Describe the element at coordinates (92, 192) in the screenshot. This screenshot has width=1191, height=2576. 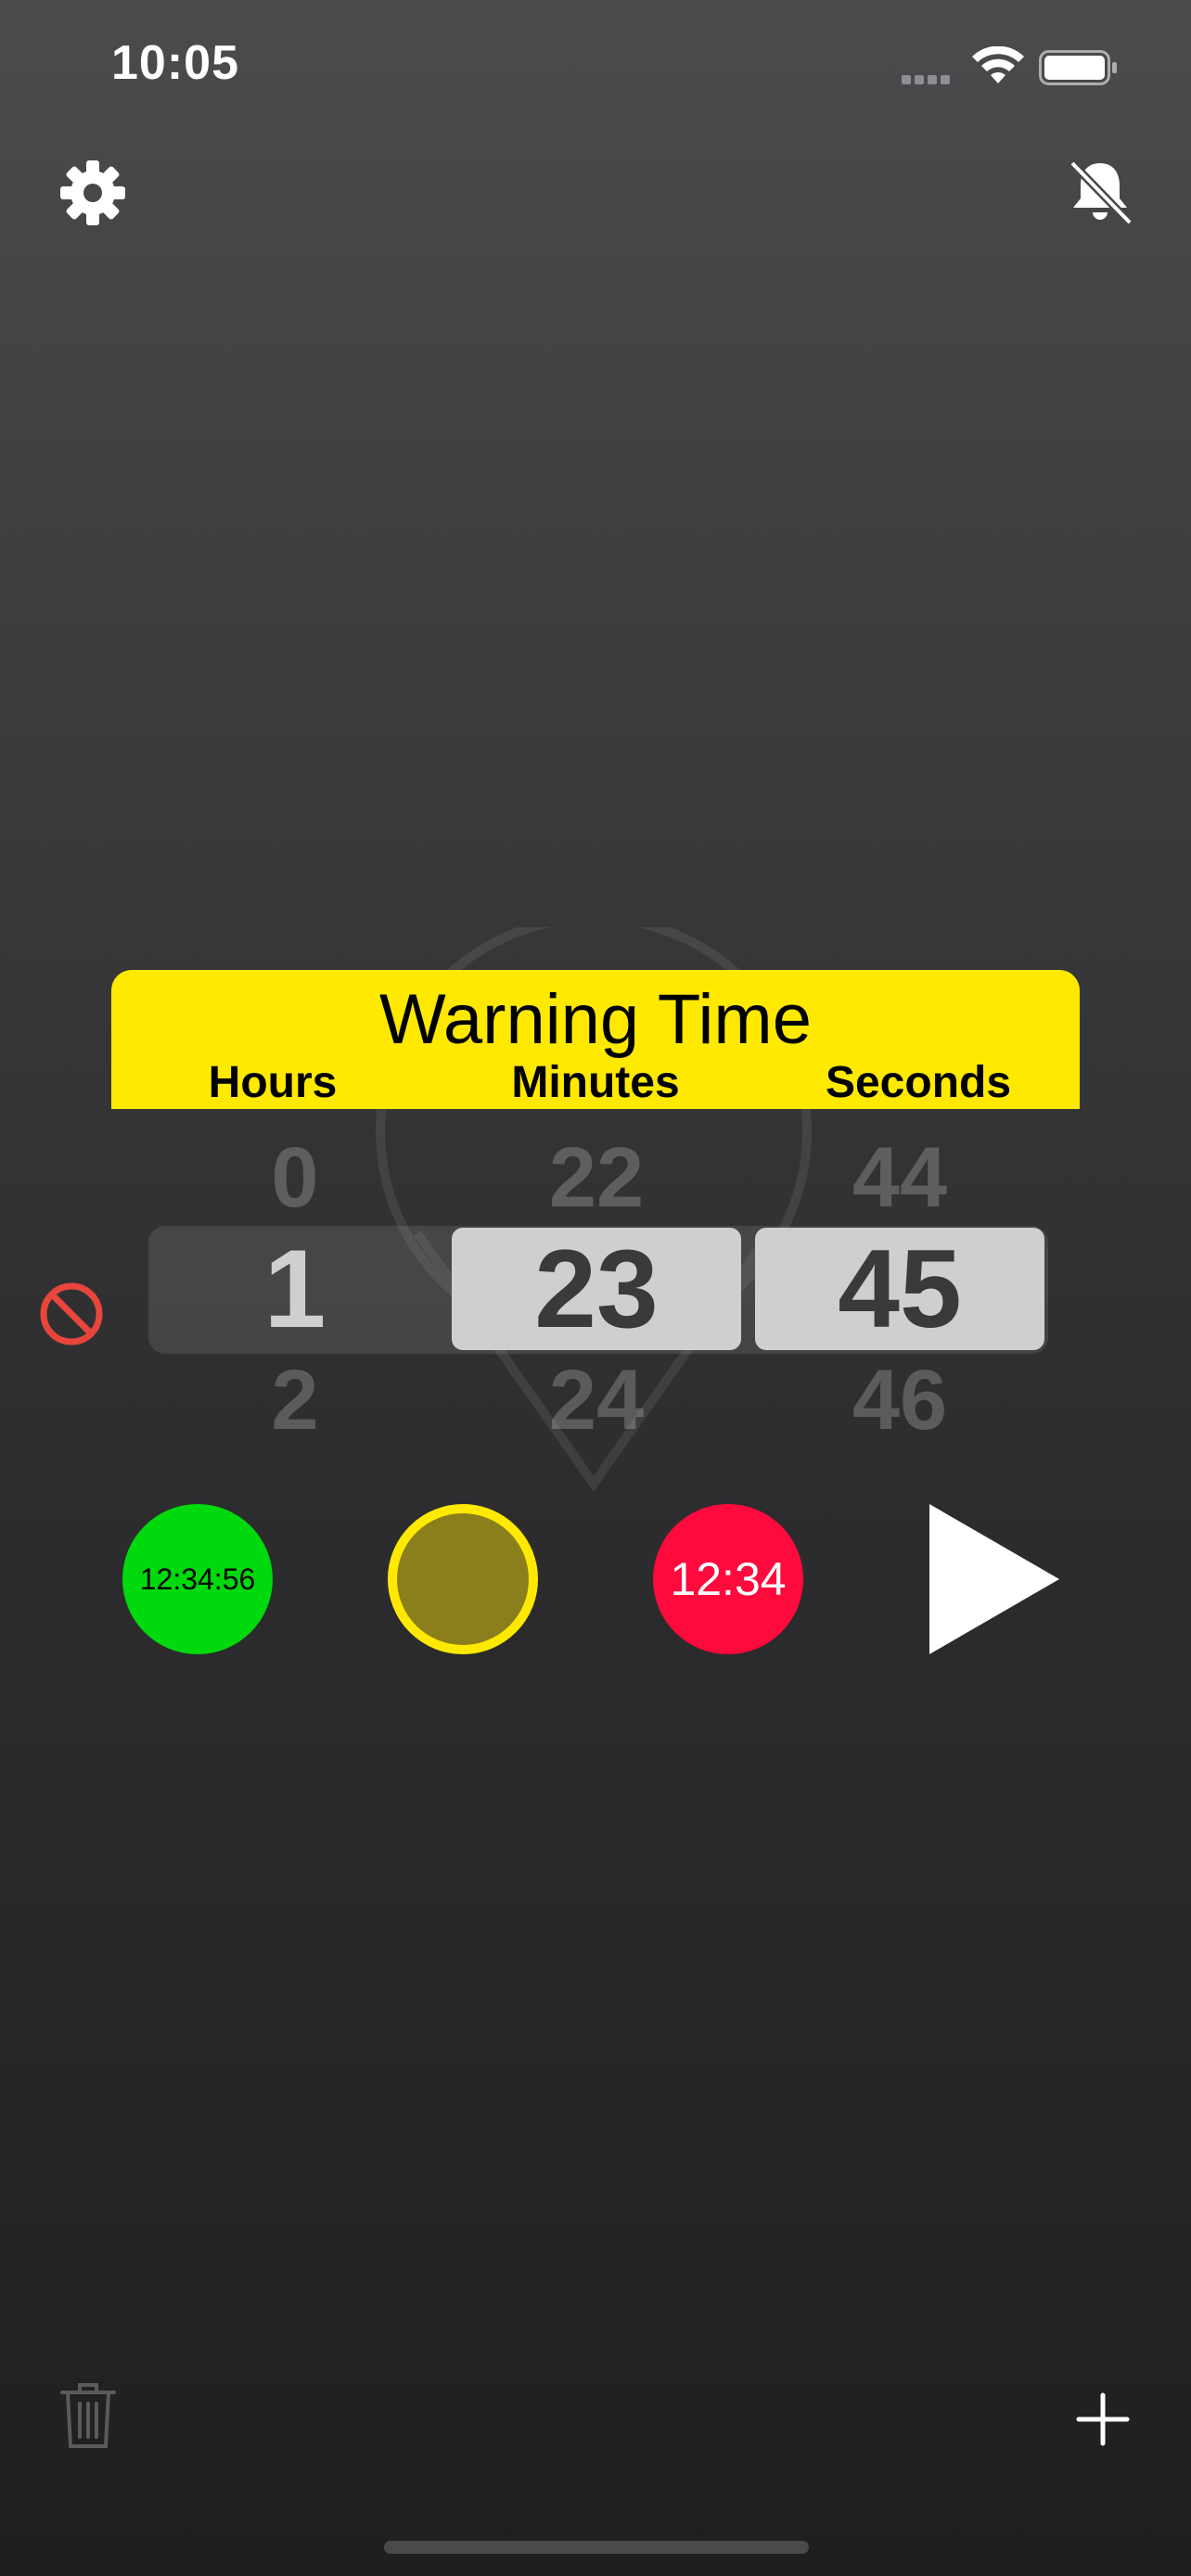
I see `gear-icon` at that location.